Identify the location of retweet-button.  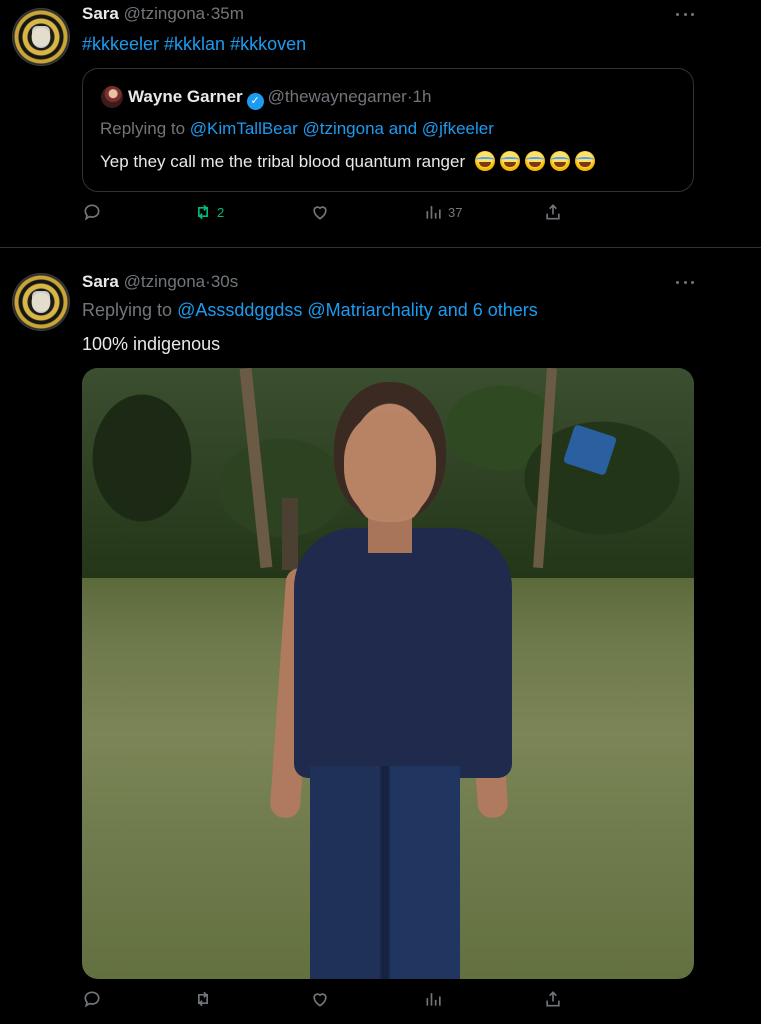
(205, 999).